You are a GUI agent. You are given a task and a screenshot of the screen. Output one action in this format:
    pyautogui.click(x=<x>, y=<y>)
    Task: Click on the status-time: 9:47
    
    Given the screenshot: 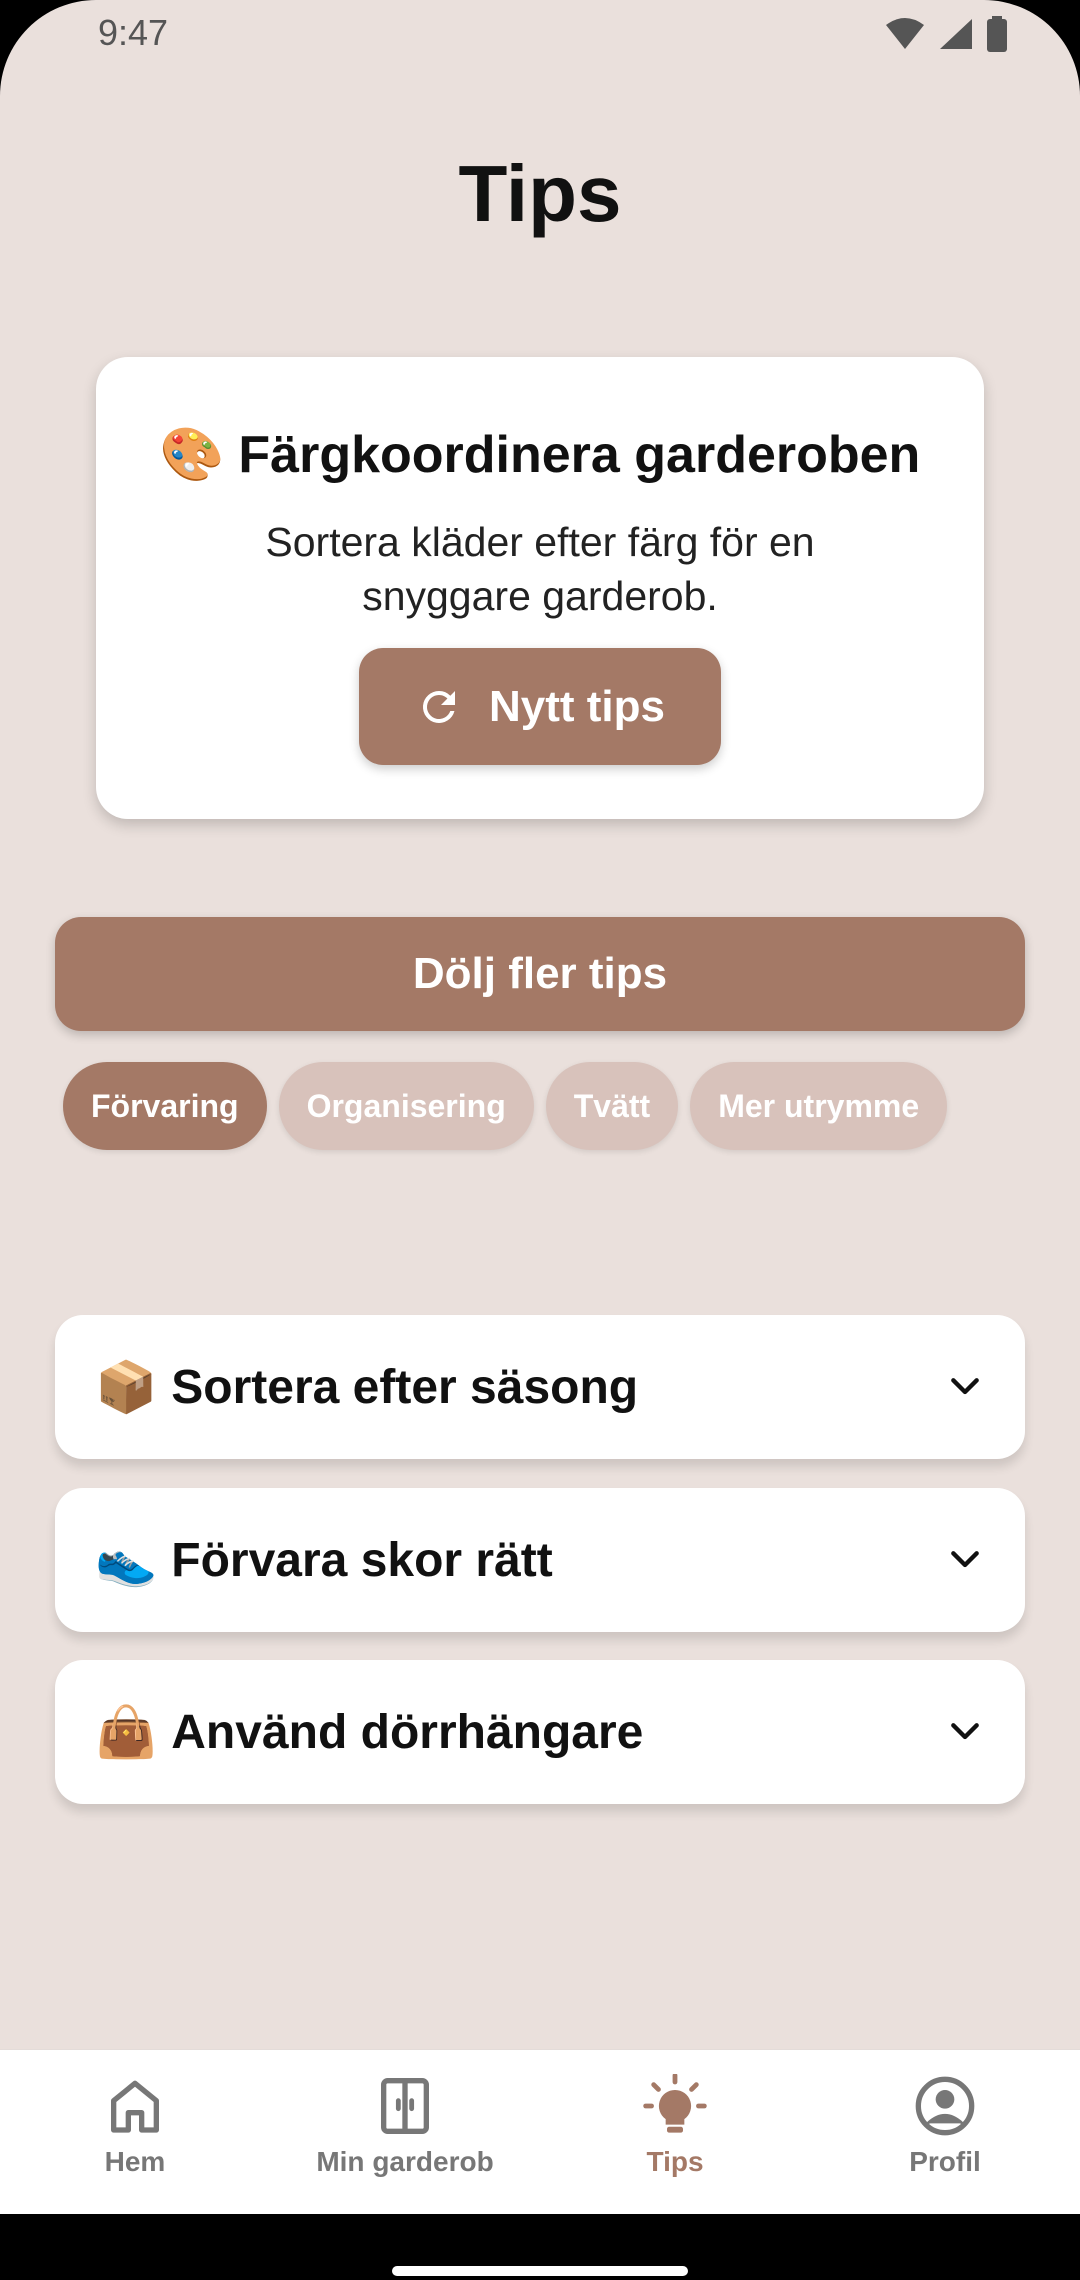 What is the action you would take?
    pyautogui.click(x=133, y=32)
    